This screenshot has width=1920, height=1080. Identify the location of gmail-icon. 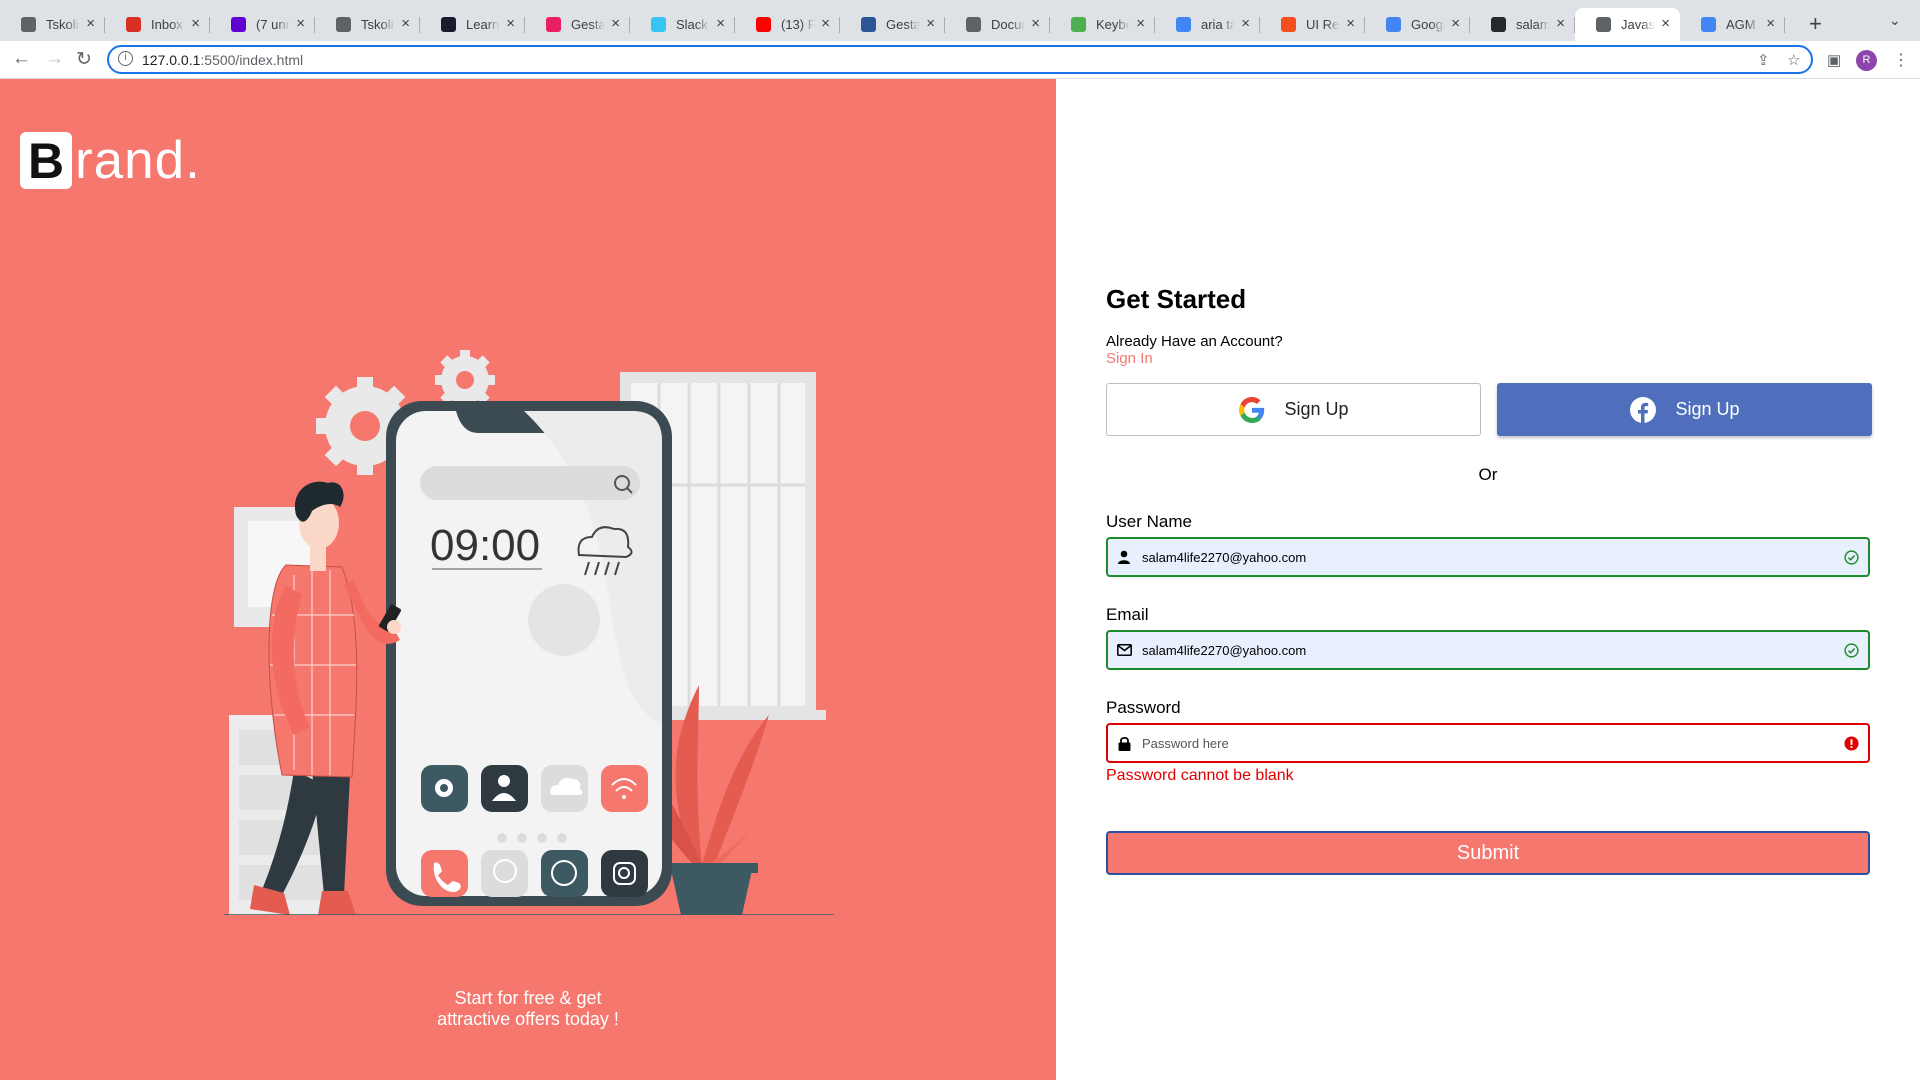
(133, 24).